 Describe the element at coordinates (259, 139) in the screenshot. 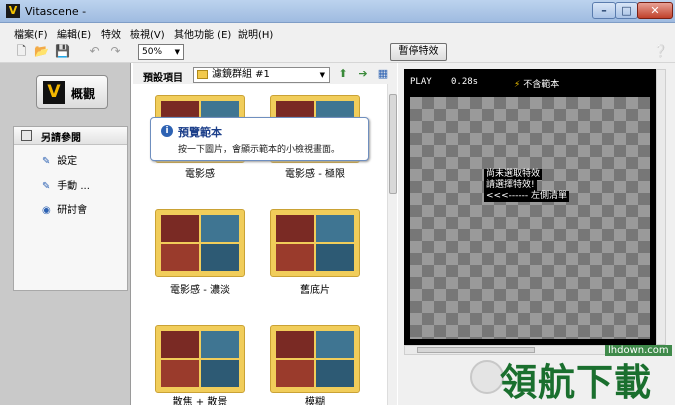

I see `preview-tooltip: i 預覽範本 按一下圖片，會顯示範本的小檢視畫面。` at that location.